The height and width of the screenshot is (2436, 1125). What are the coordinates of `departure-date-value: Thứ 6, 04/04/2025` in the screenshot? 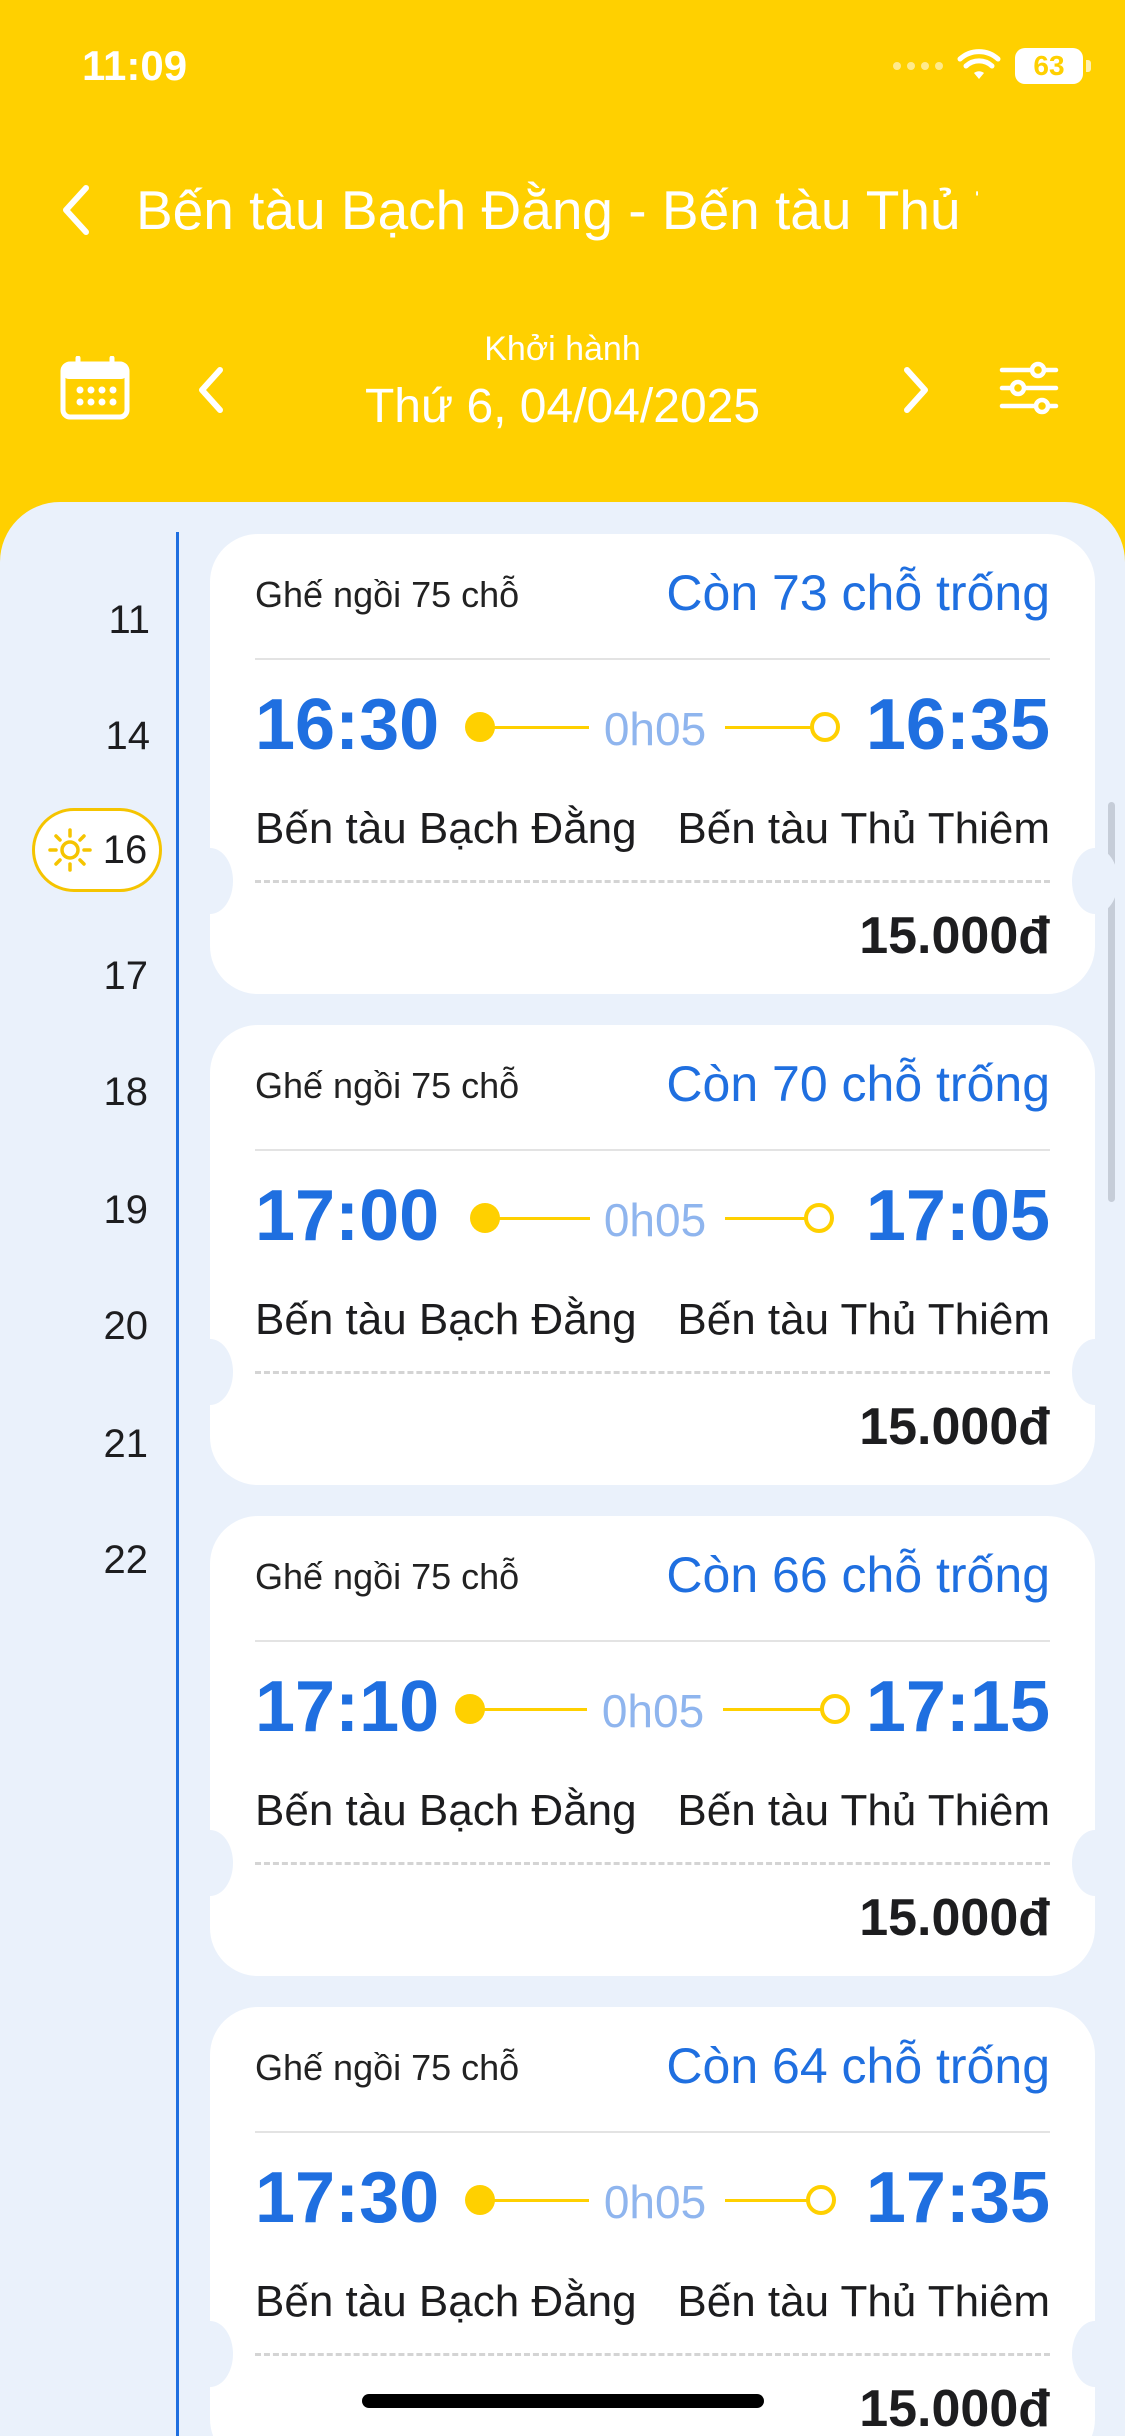 It's located at (562, 406).